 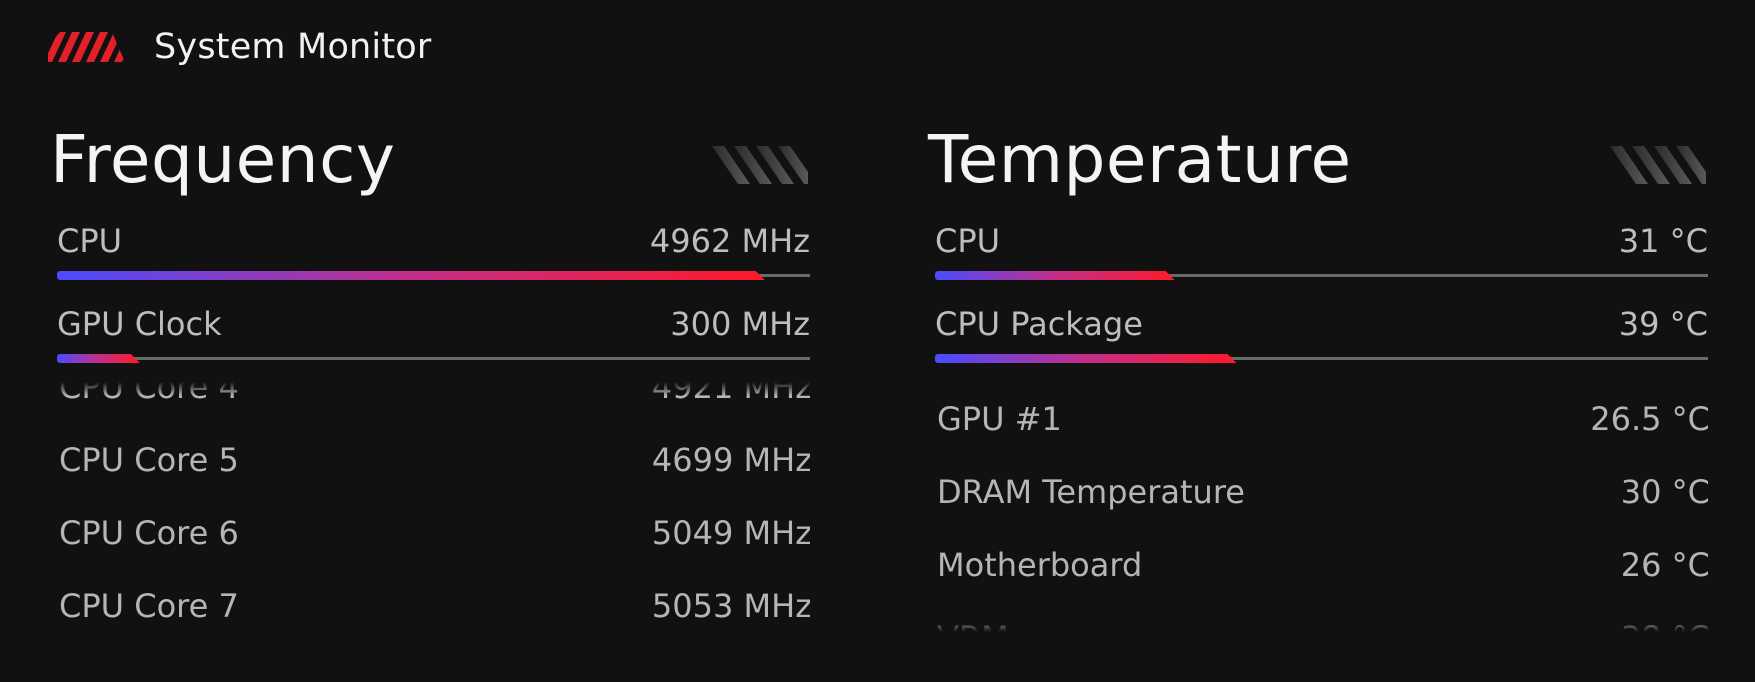 What do you see at coordinates (1039, 324) in the screenshot?
I see `row-label: CPU Package` at bounding box center [1039, 324].